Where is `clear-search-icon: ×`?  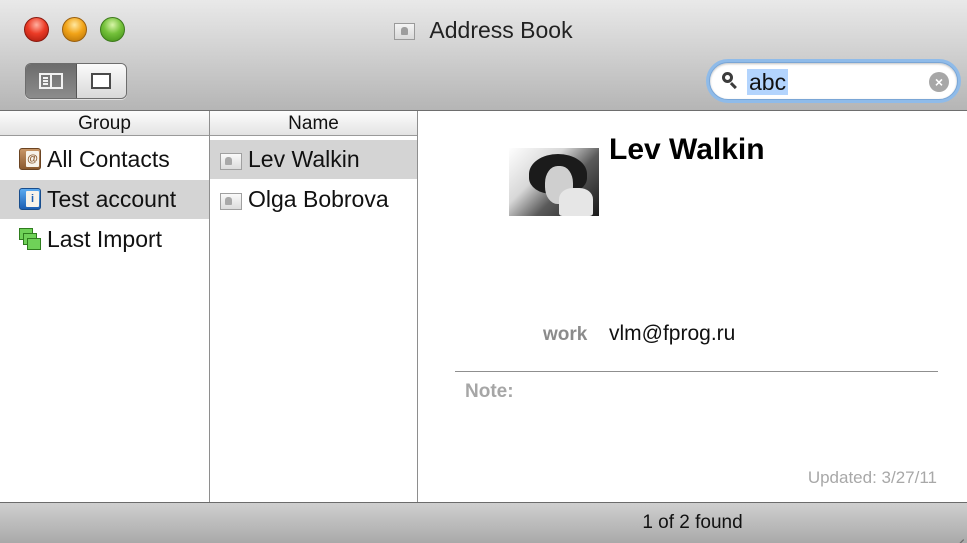 clear-search-icon: × is located at coordinates (939, 82).